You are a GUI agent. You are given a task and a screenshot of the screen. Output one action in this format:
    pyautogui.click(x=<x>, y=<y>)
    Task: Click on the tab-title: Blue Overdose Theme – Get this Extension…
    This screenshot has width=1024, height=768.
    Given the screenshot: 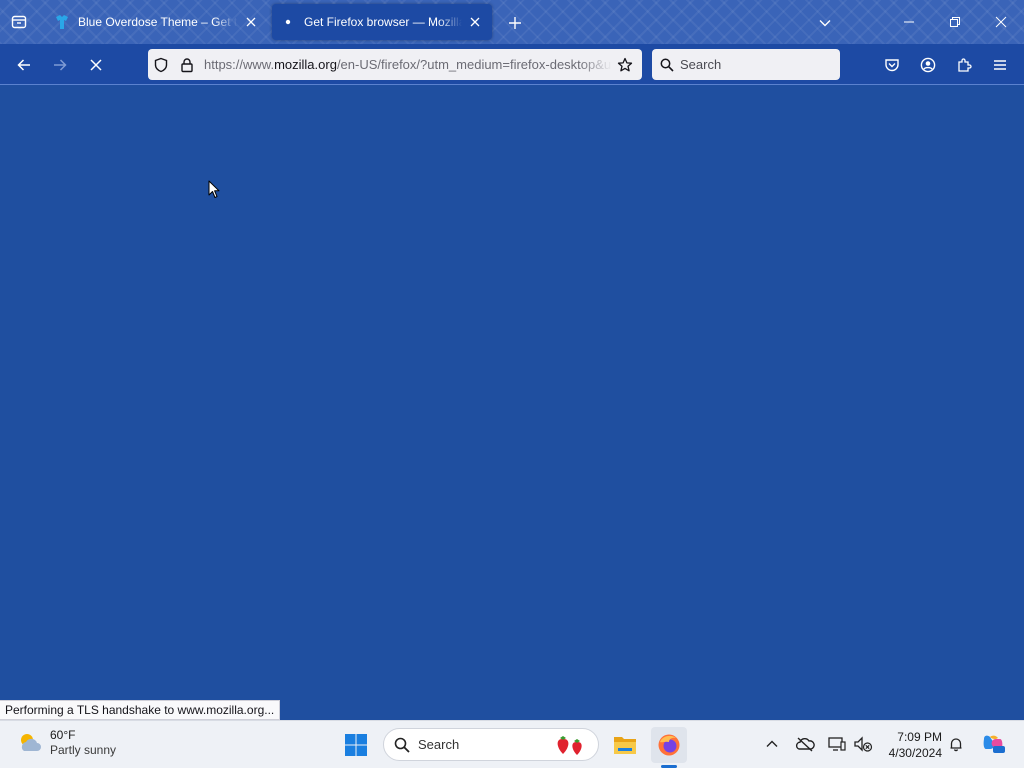 What is the action you would take?
    pyautogui.click(x=158, y=22)
    